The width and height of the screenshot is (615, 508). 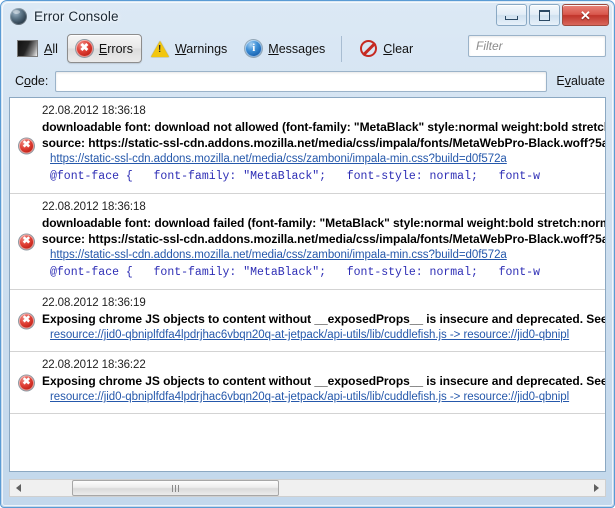 I want to click on code-input, so click(x=301, y=81).